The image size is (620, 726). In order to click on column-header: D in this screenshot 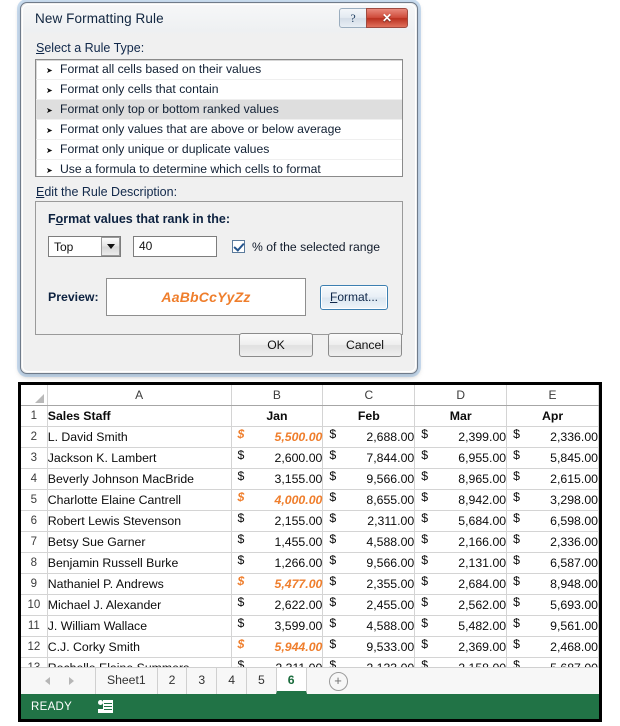, I will do `click(461, 395)`.